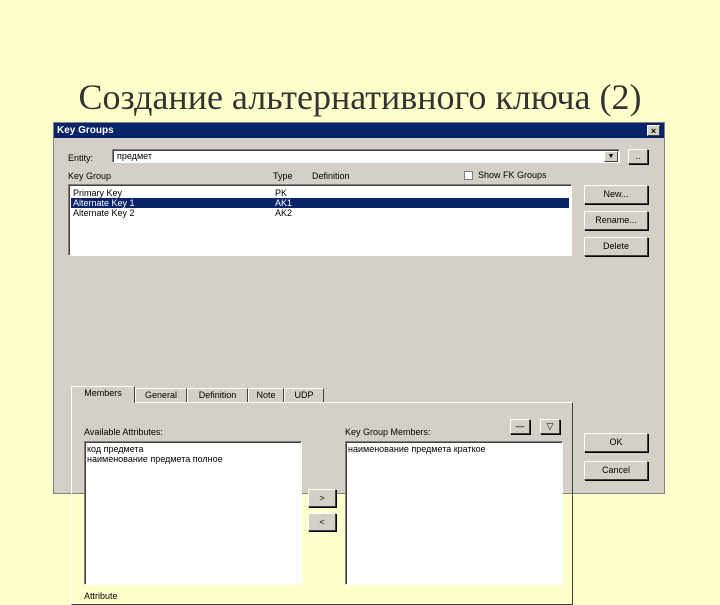 This screenshot has width=720, height=605. What do you see at coordinates (616, 470) in the screenshot?
I see `cancel-button: Cancel` at bounding box center [616, 470].